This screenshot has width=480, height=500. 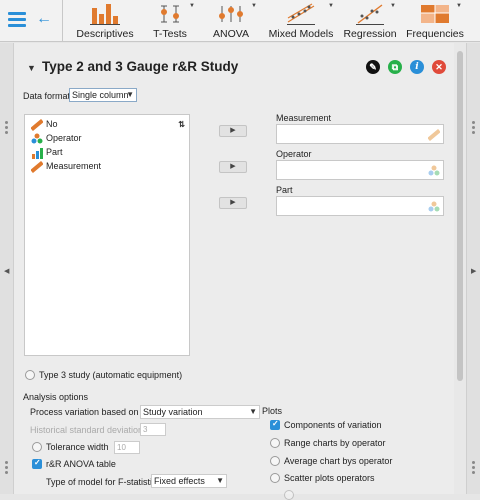 What do you see at coordinates (233, 167) in the screenshot?
I see `assign-operator-button: ▶` at bounding box center [233, 167].